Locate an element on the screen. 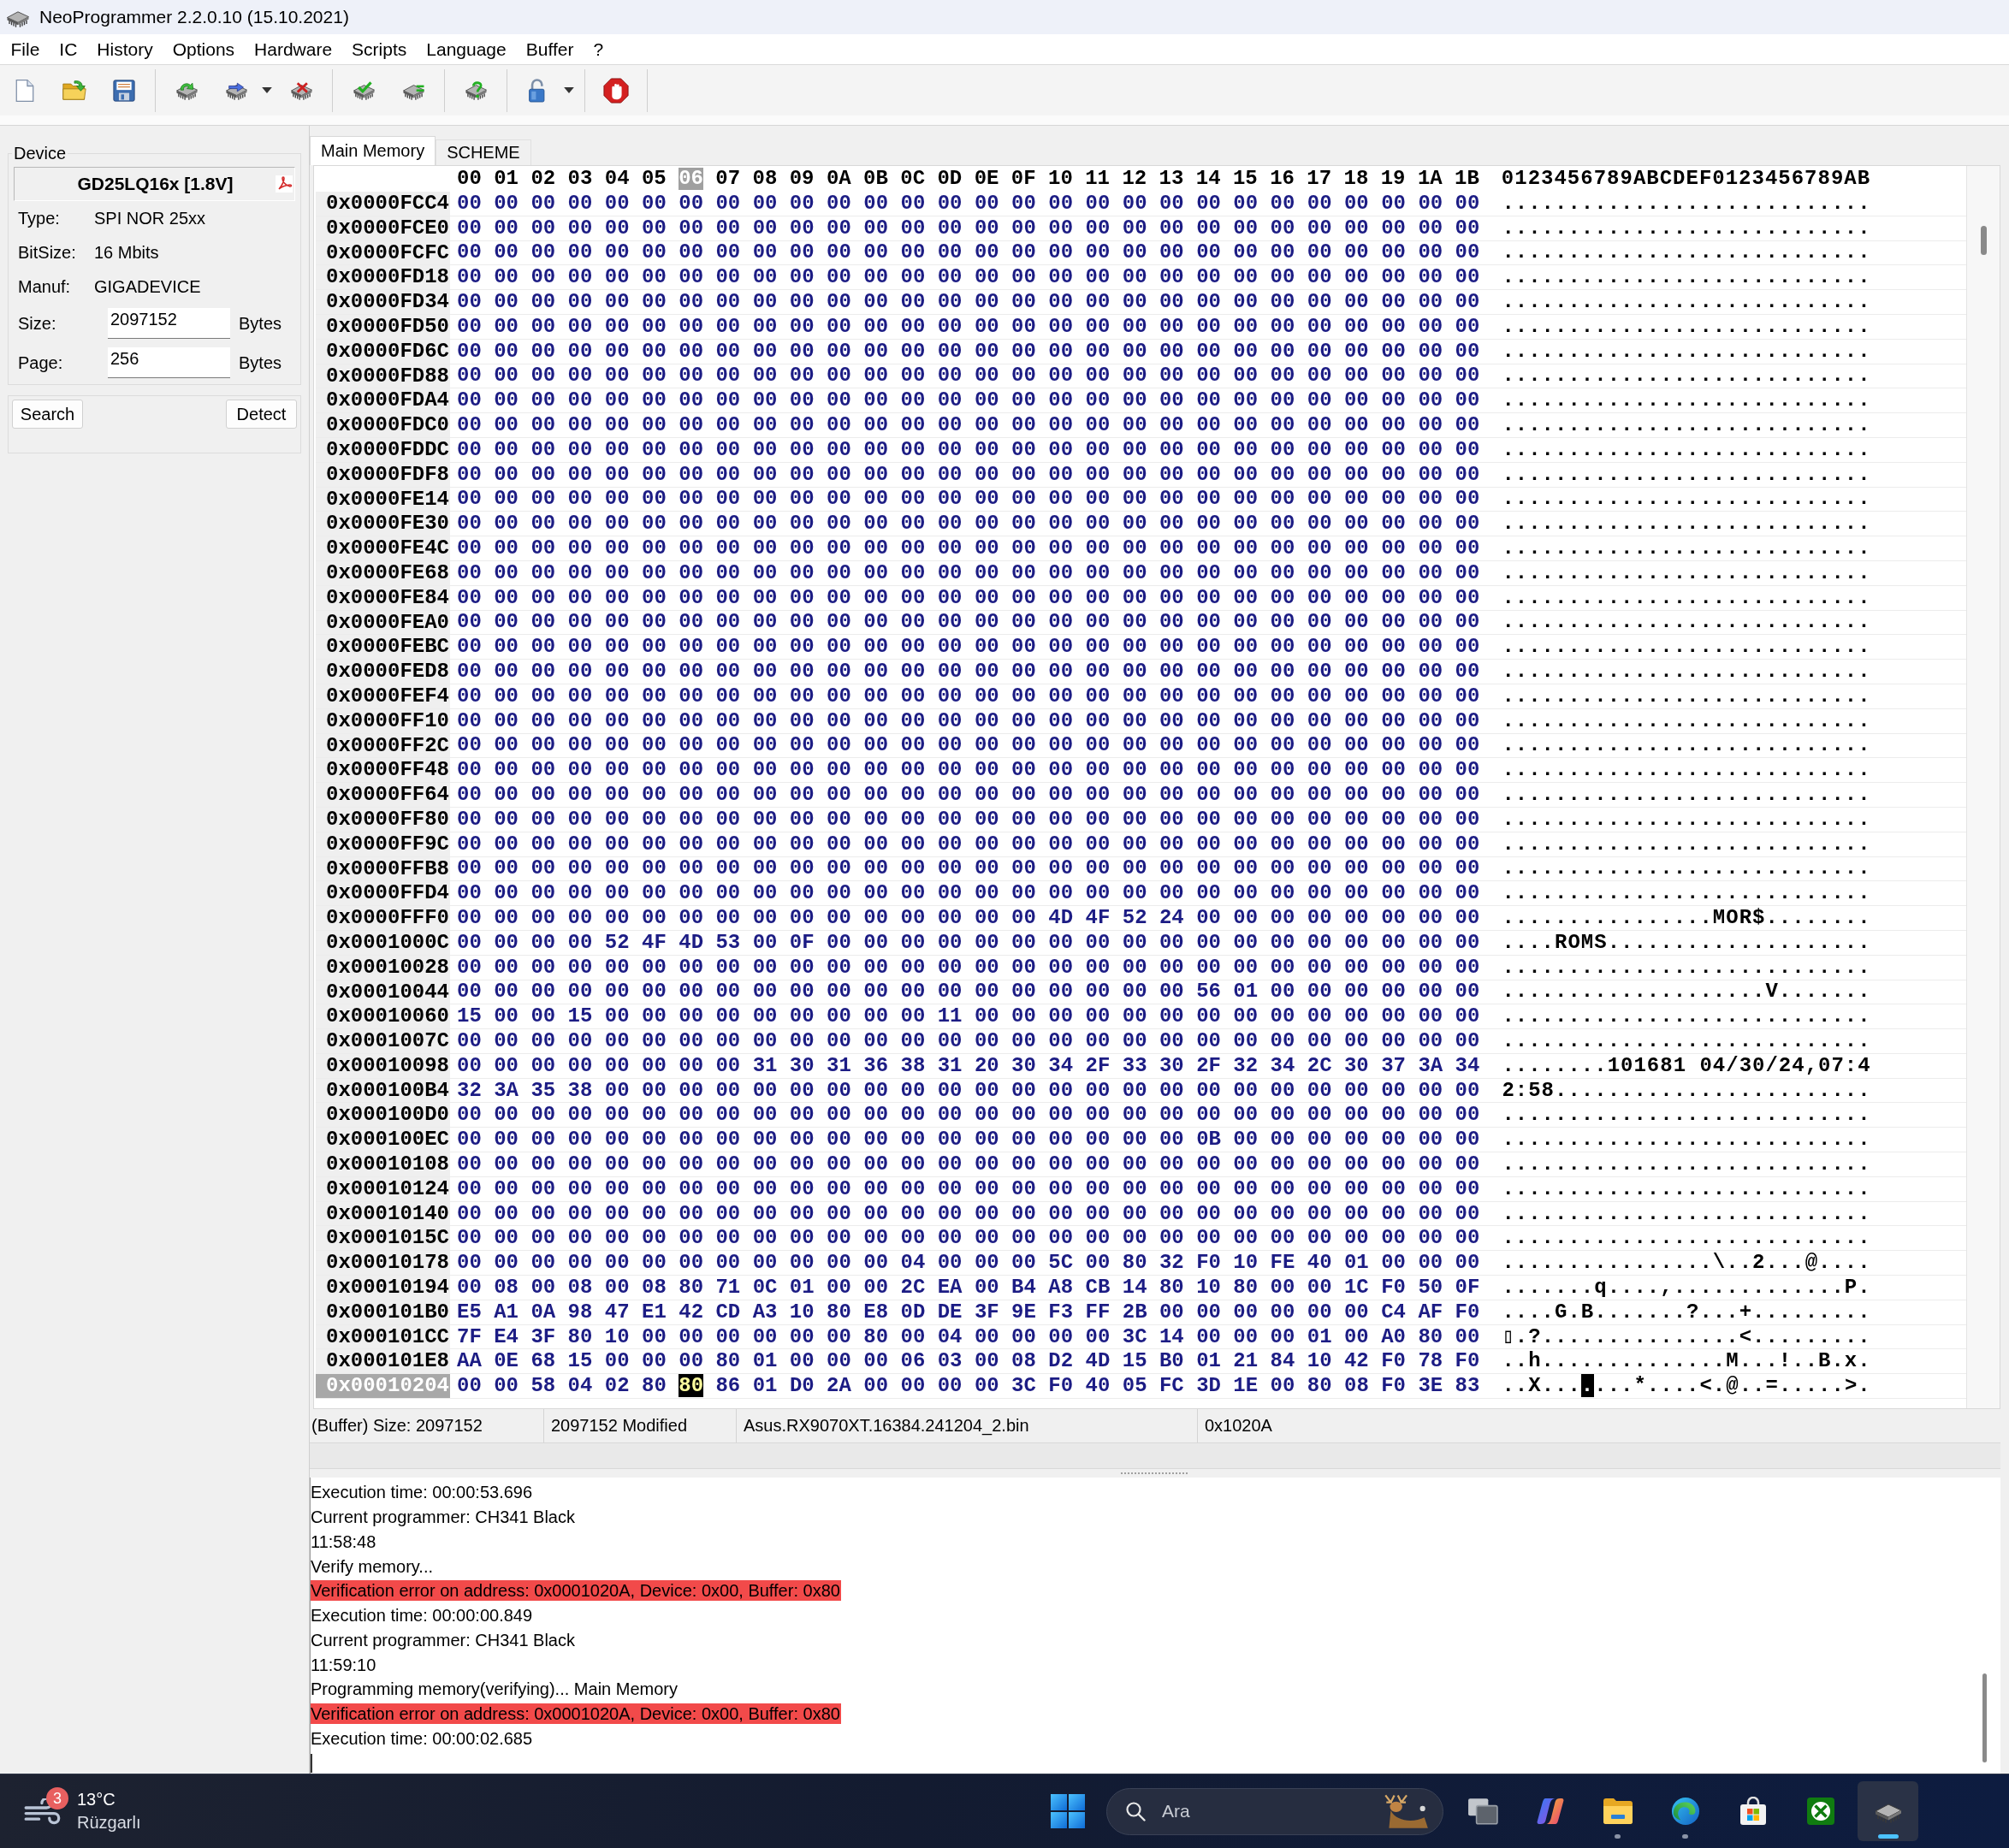  row-address: 0x000101CC is located at coordinates (383, 1336).